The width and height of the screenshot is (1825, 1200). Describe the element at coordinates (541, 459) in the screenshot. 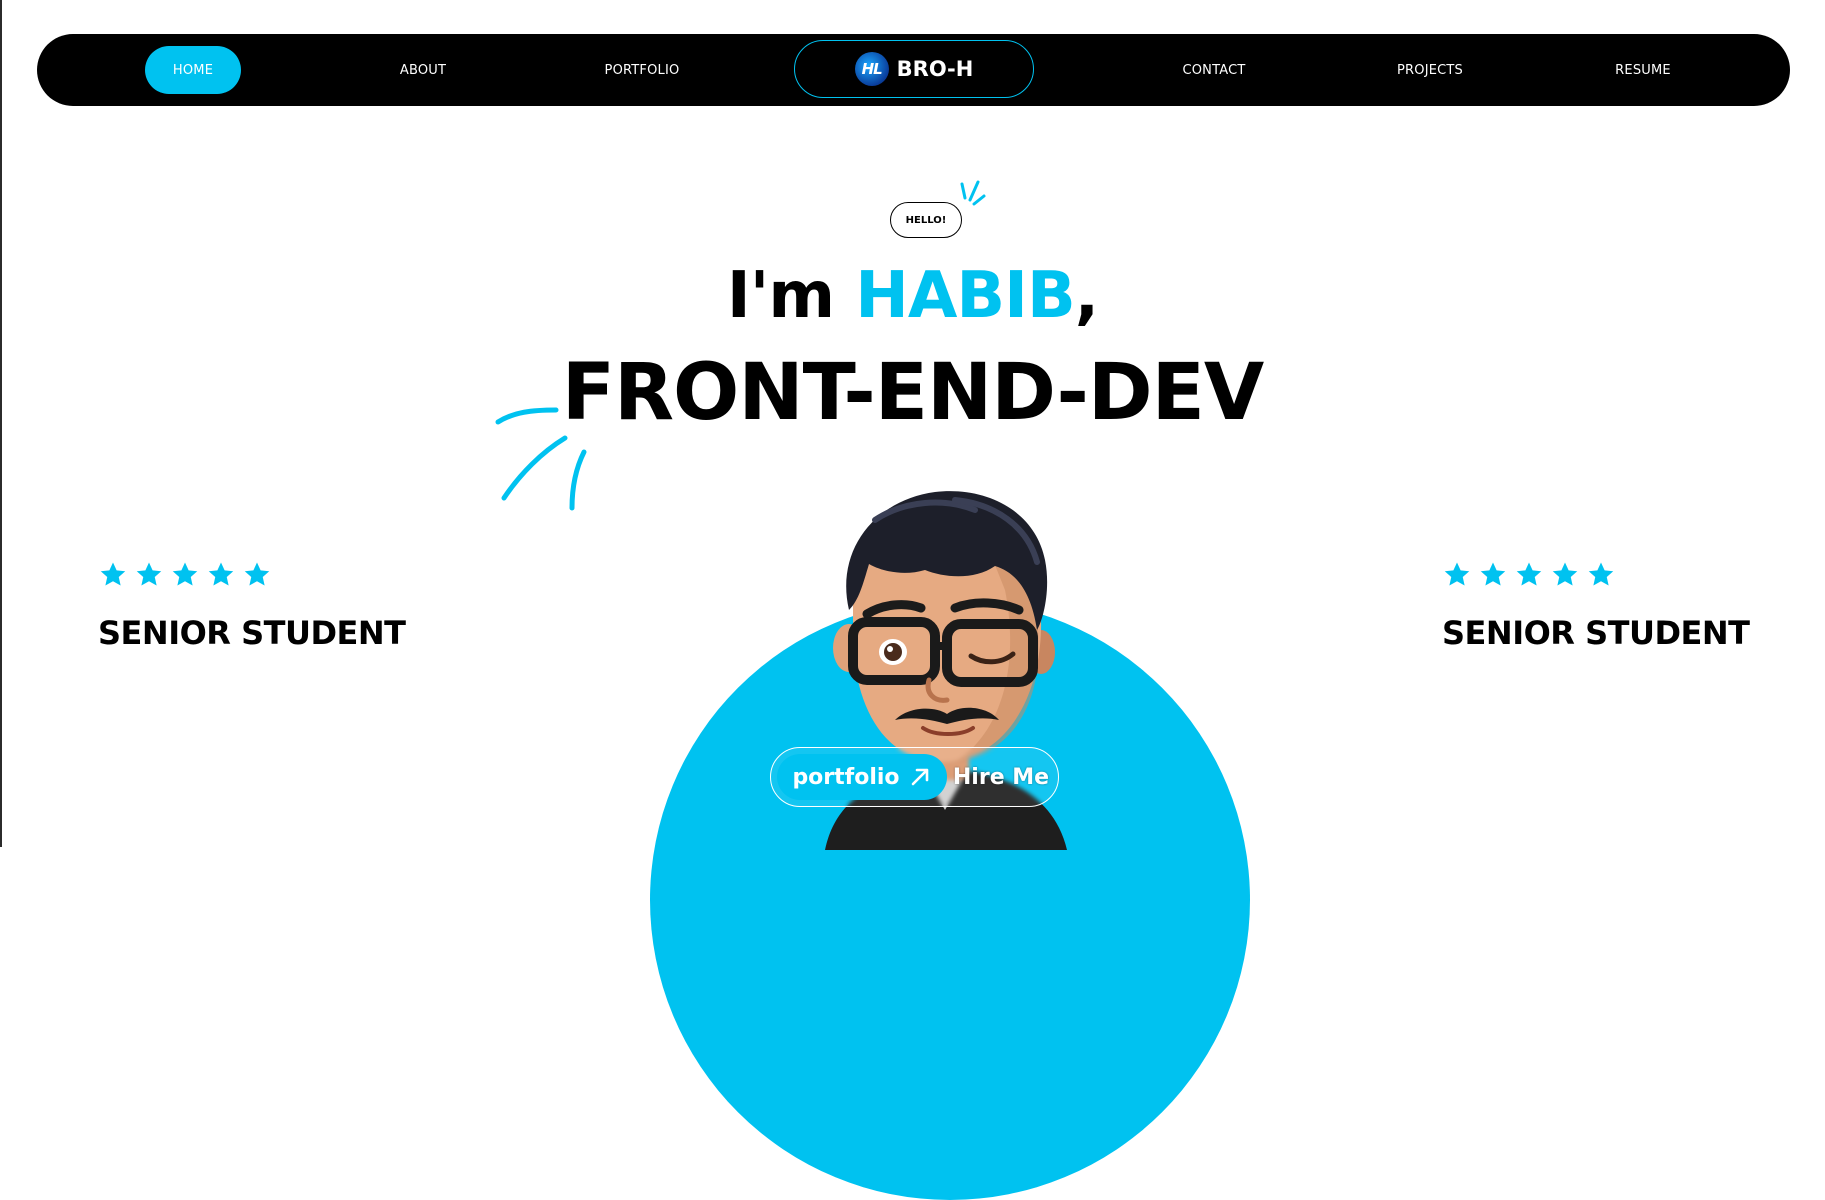

I see `sparkle-large-icon` at that location.